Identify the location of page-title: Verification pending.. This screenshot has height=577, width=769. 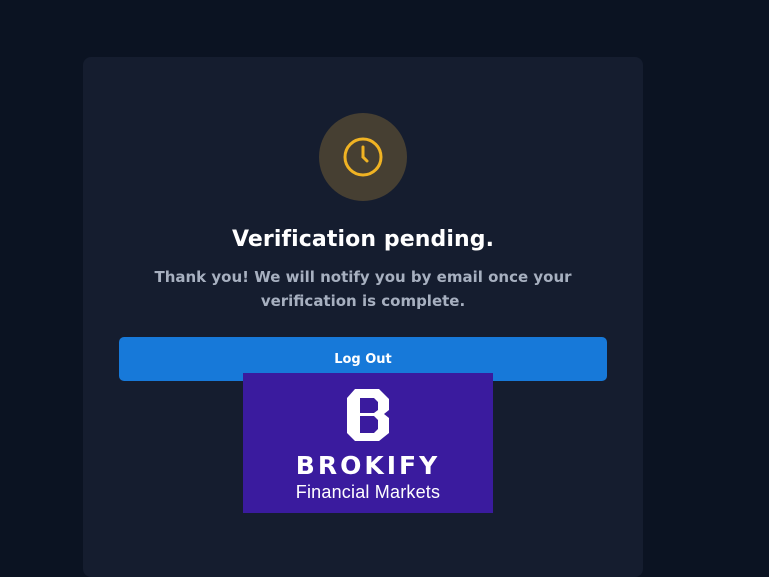
(363, 239).